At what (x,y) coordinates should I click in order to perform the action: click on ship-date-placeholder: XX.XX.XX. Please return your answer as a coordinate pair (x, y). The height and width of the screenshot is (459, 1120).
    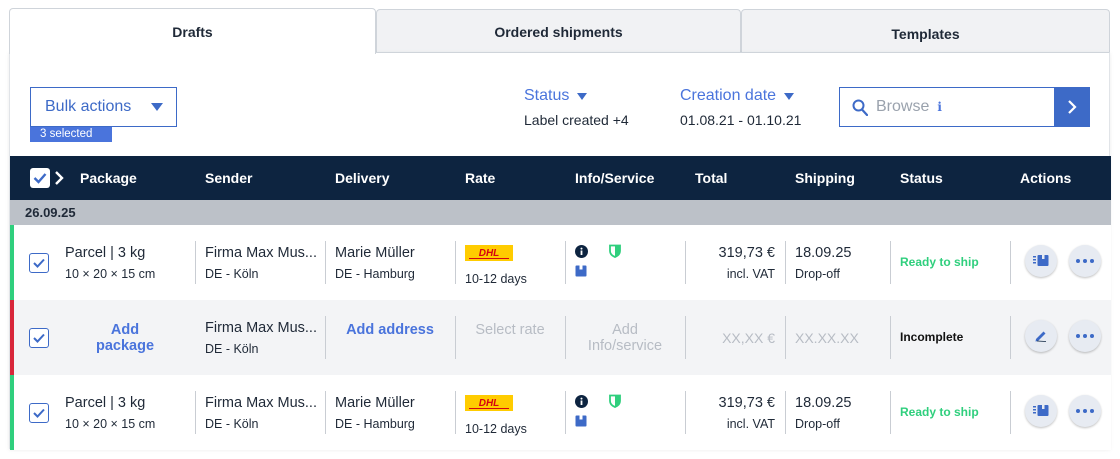
    Looking at the image, I should click on (827, 338).